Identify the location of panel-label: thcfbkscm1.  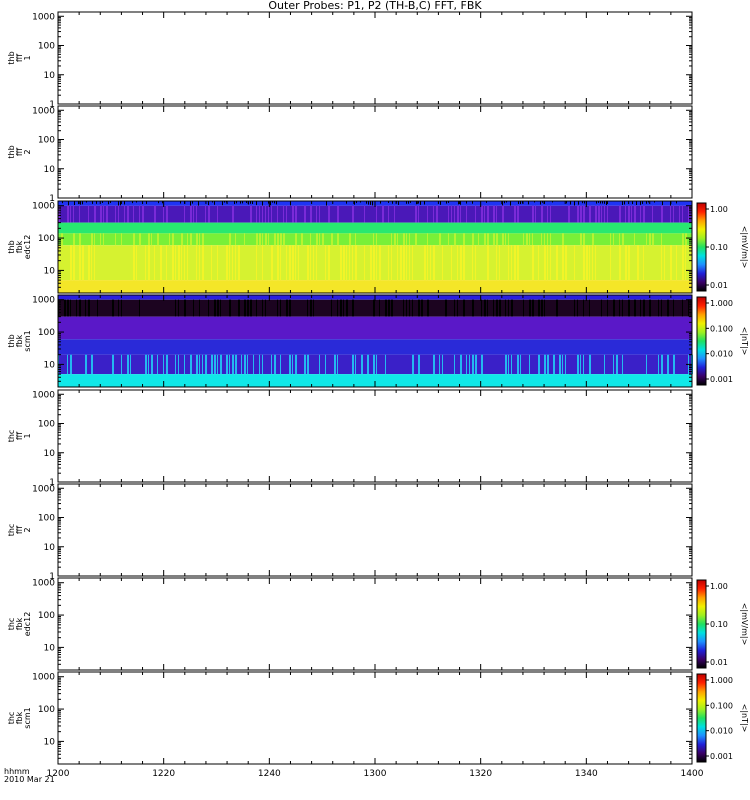
(19, 717).